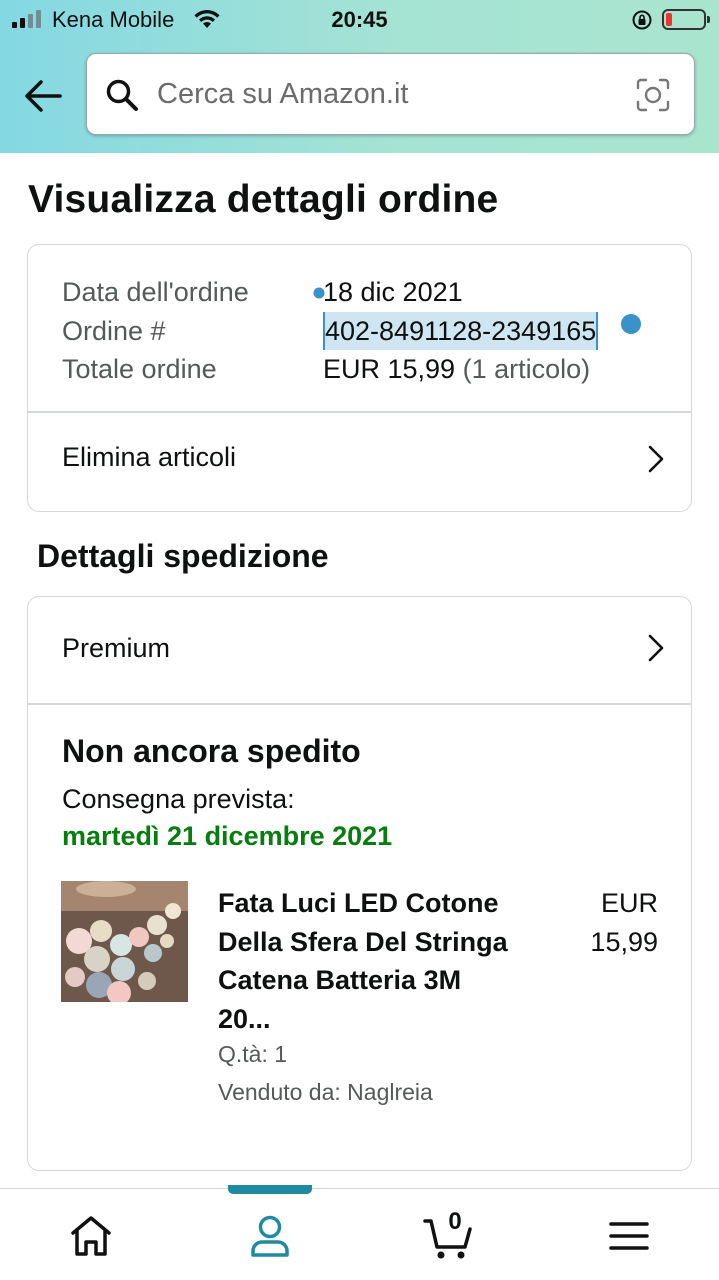 Image resolution: width=719 pixels, height=1280 pixels. I want to click on search-bar, so click(390, 94).